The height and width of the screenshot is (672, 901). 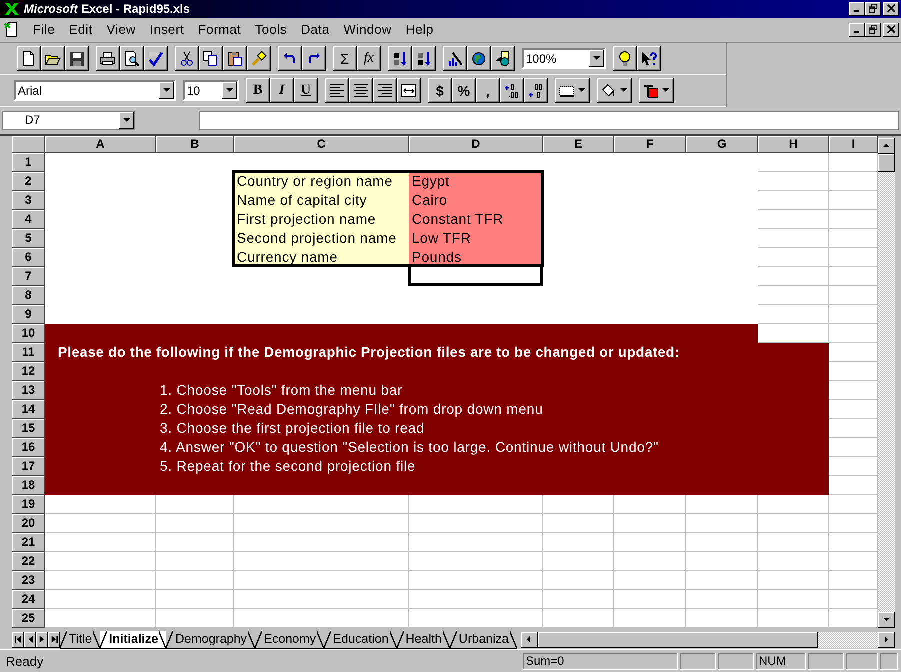 What do you see at coordinates (886, 146) in the screenshot?
I see `scroll-up-button` at bounding box center [886, 146].